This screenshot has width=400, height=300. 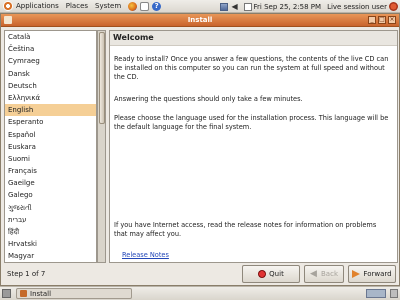 What do you see at coordinates (145, 255) in the screenshot?
I see `release-notes-link: Release Notes` at bounding box center [145, 255].